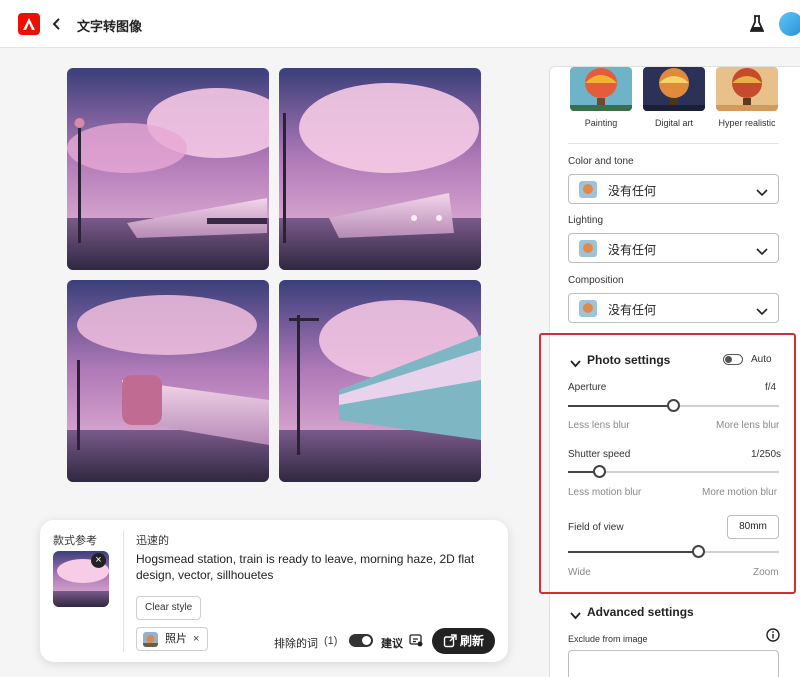  What do you see at coordinates (771, 387) in the screenshot?
I see `aperture-value: f/4` at bounding box center [771, 387].